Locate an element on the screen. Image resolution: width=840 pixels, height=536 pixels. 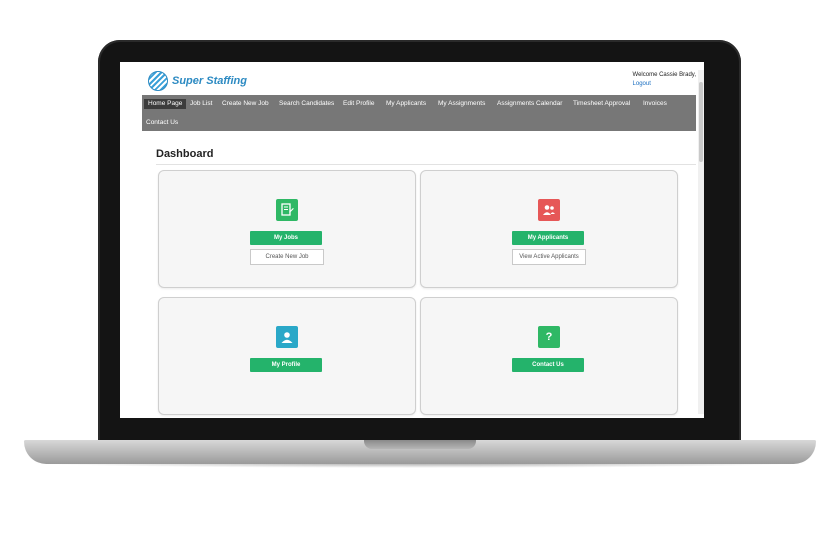
nav-search-candidates: Search Candidates is located at coordinates (306, 104).